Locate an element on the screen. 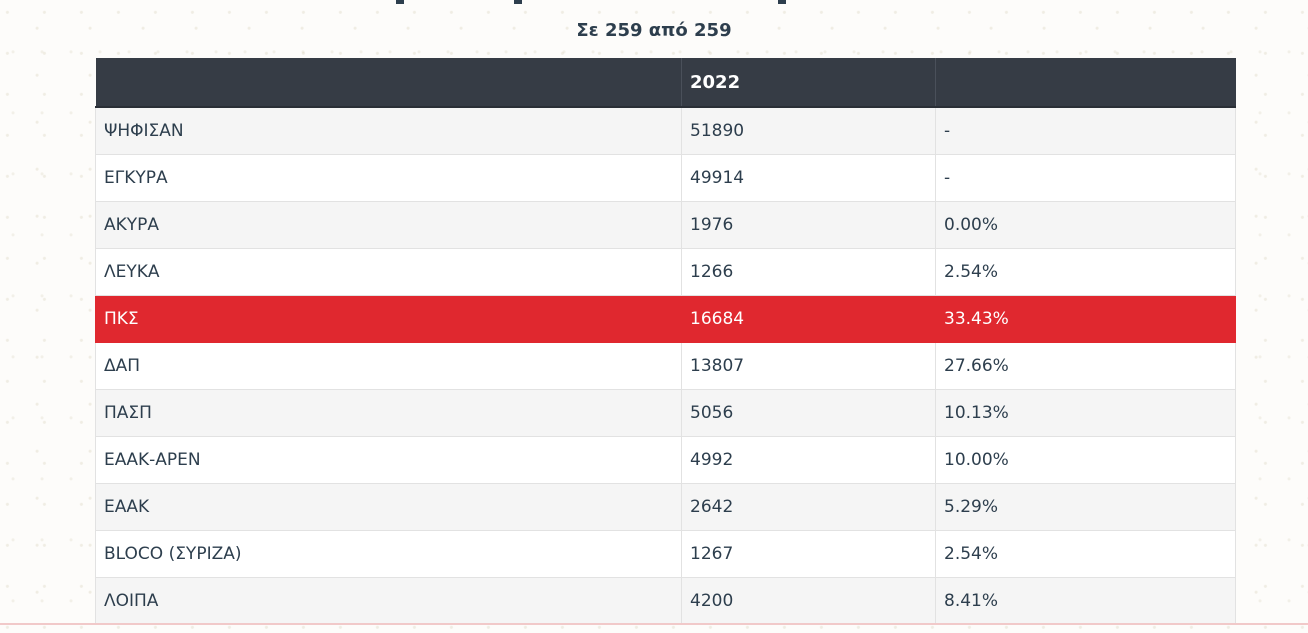  row-percent: 0.00% is located at coordinates (1085, 225).